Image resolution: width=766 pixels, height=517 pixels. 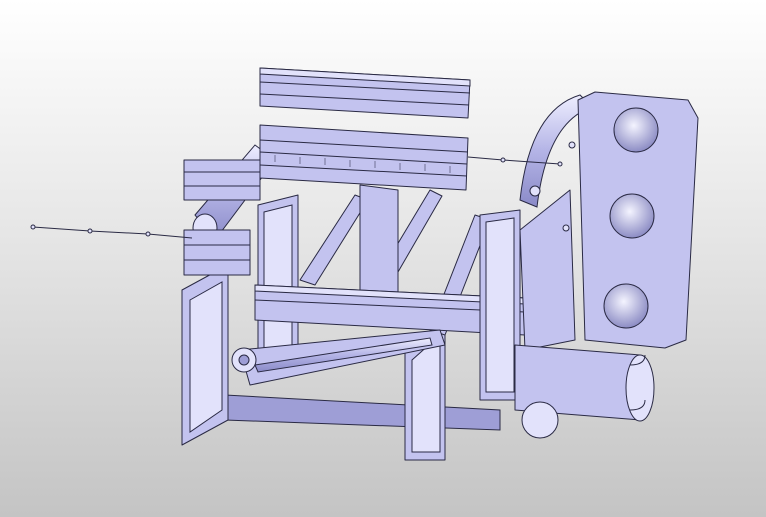 What do you see at coordinates (365, 93) in the screenshot?
I see `top-rail` at bounding box center [365, 93].